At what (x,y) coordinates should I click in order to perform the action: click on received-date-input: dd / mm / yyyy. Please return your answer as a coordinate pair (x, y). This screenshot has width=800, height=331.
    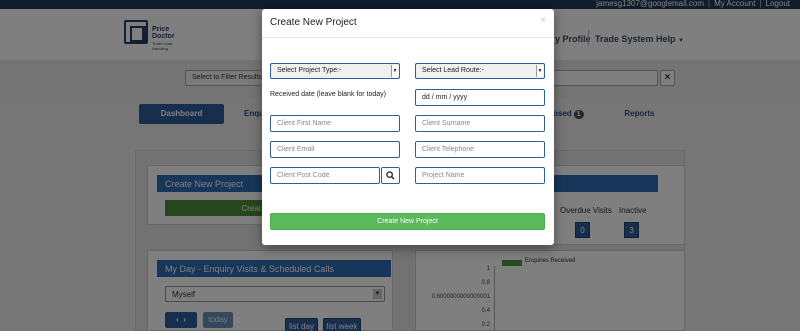
    Looking at the image, I should click on (480, 97).